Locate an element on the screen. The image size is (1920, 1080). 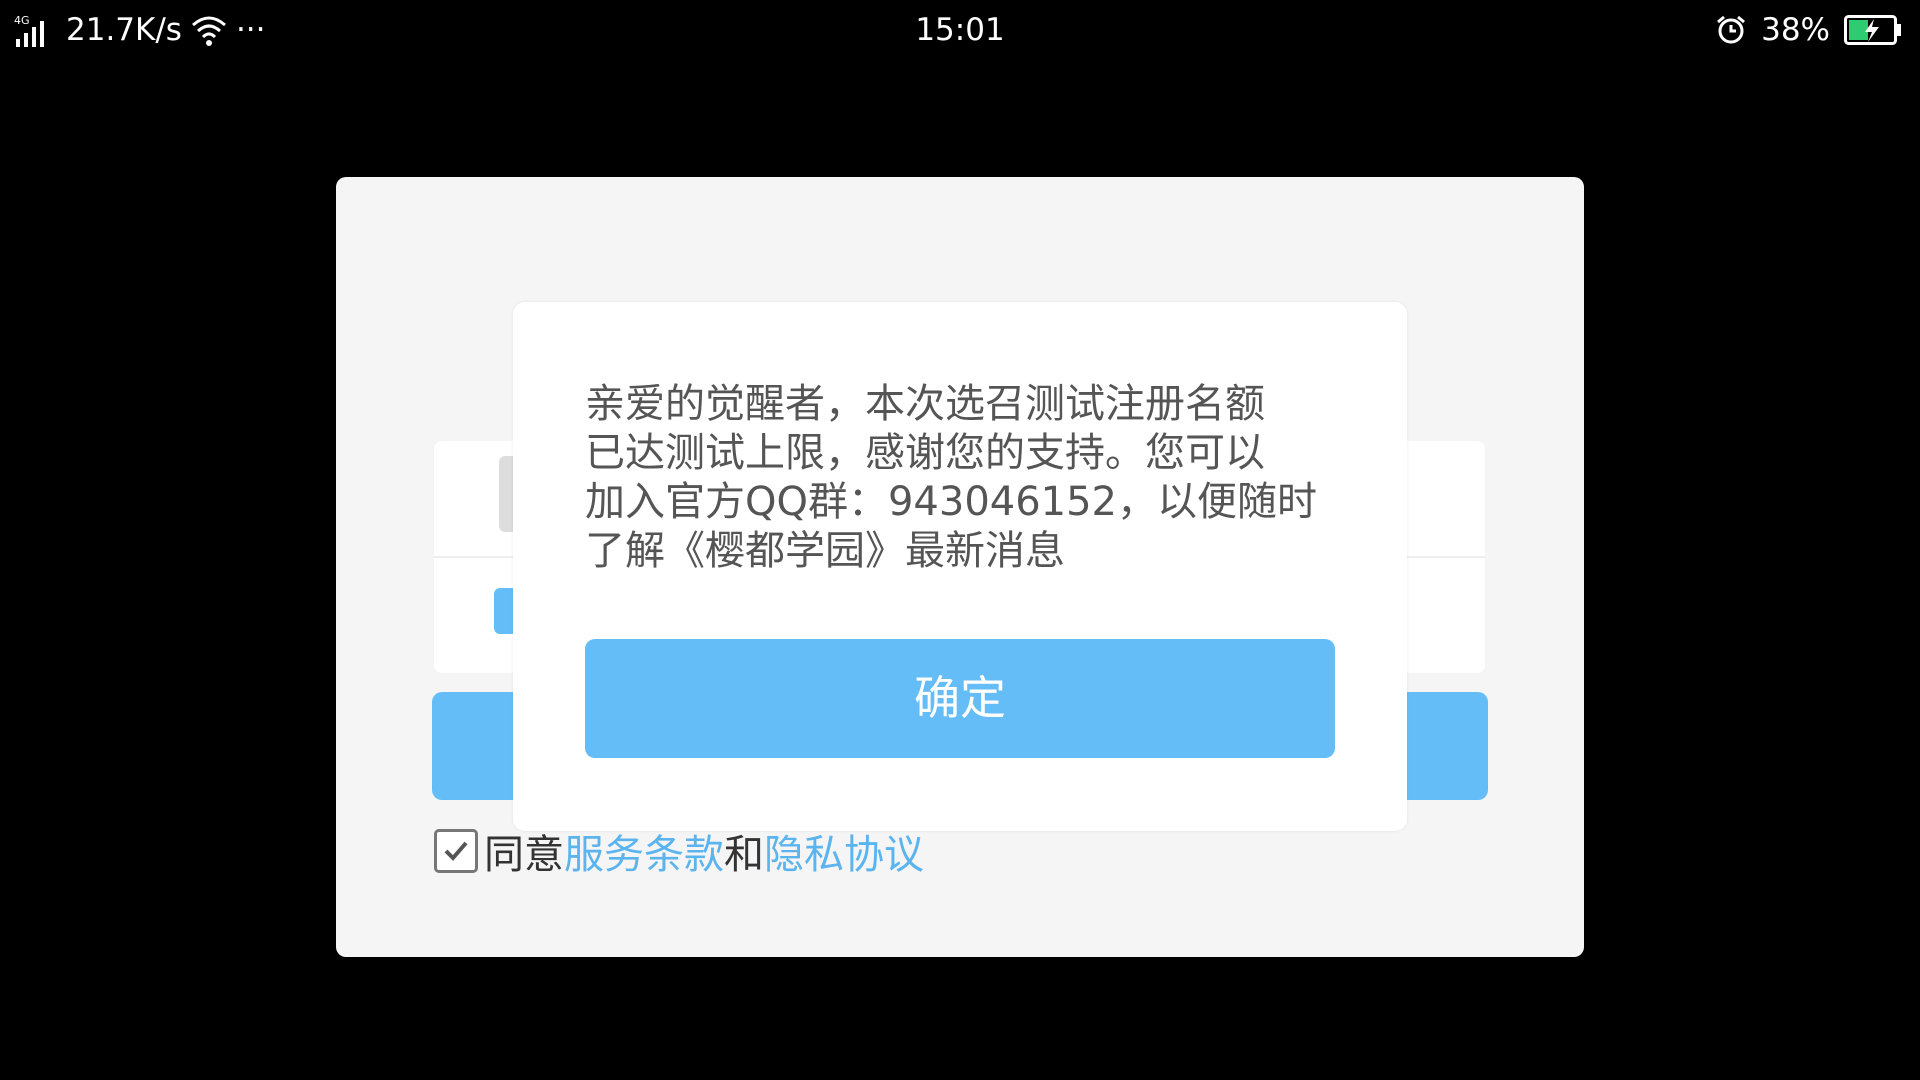
more-indicator: ··· is located at coordinates (250, 30).